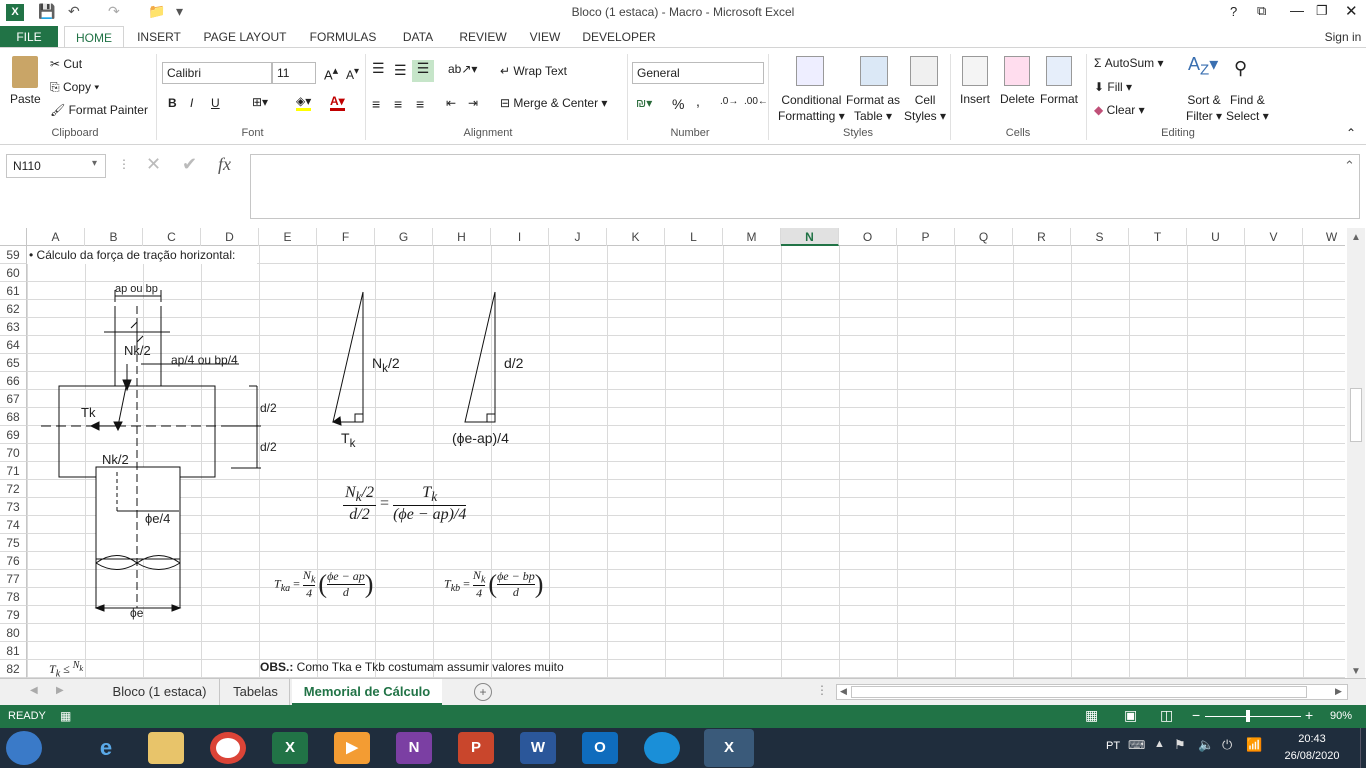  Describe the element at coordinates (1196, 715) in the screenshot. I see `zoom-out-icon: −` at that location.